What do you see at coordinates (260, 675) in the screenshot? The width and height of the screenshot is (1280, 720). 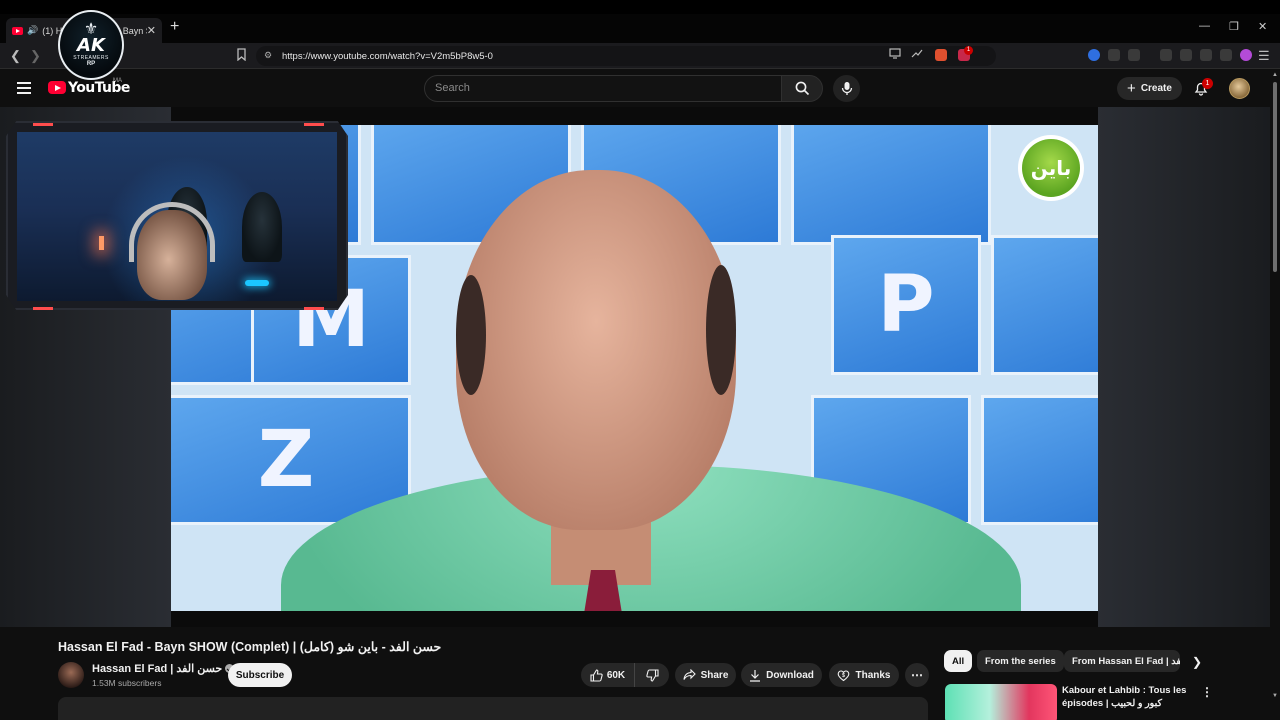 I see `subscribe-button: Subscribe` at bounding box center [260, 675].